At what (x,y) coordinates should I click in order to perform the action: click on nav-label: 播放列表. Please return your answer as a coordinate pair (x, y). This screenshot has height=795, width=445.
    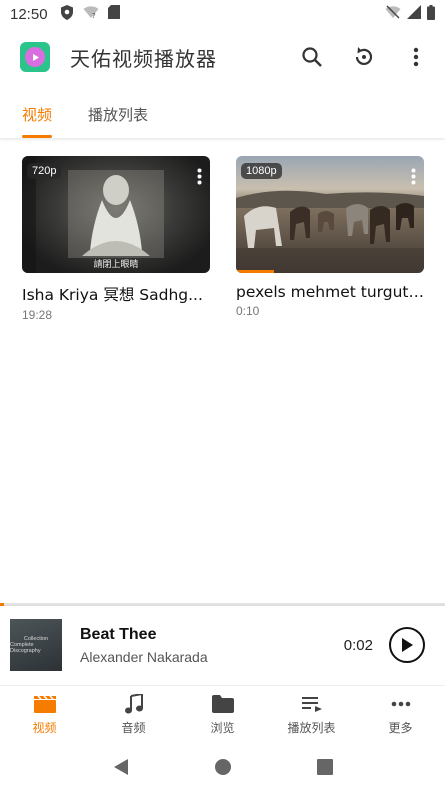
    Looking at the image, I should click on (311, 728).